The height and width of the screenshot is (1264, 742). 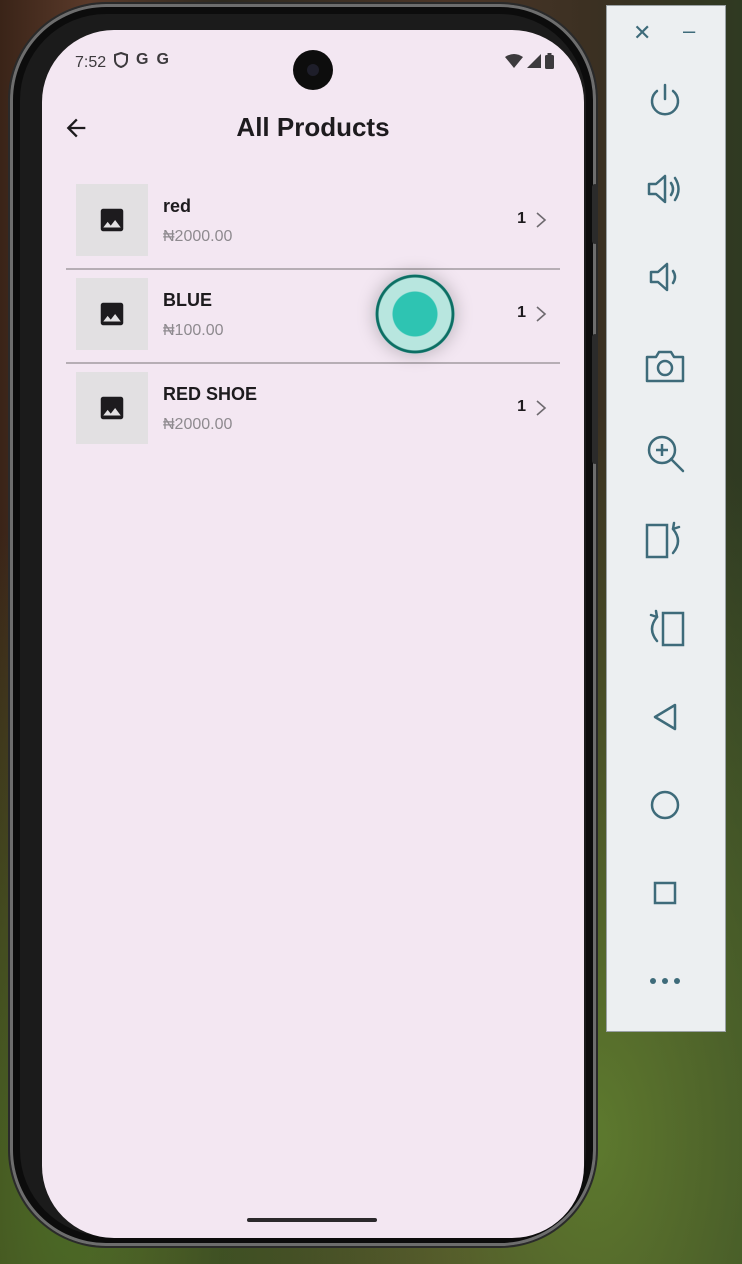 I want to click on product-price: ₦100.00, so click(x=193, y=330).